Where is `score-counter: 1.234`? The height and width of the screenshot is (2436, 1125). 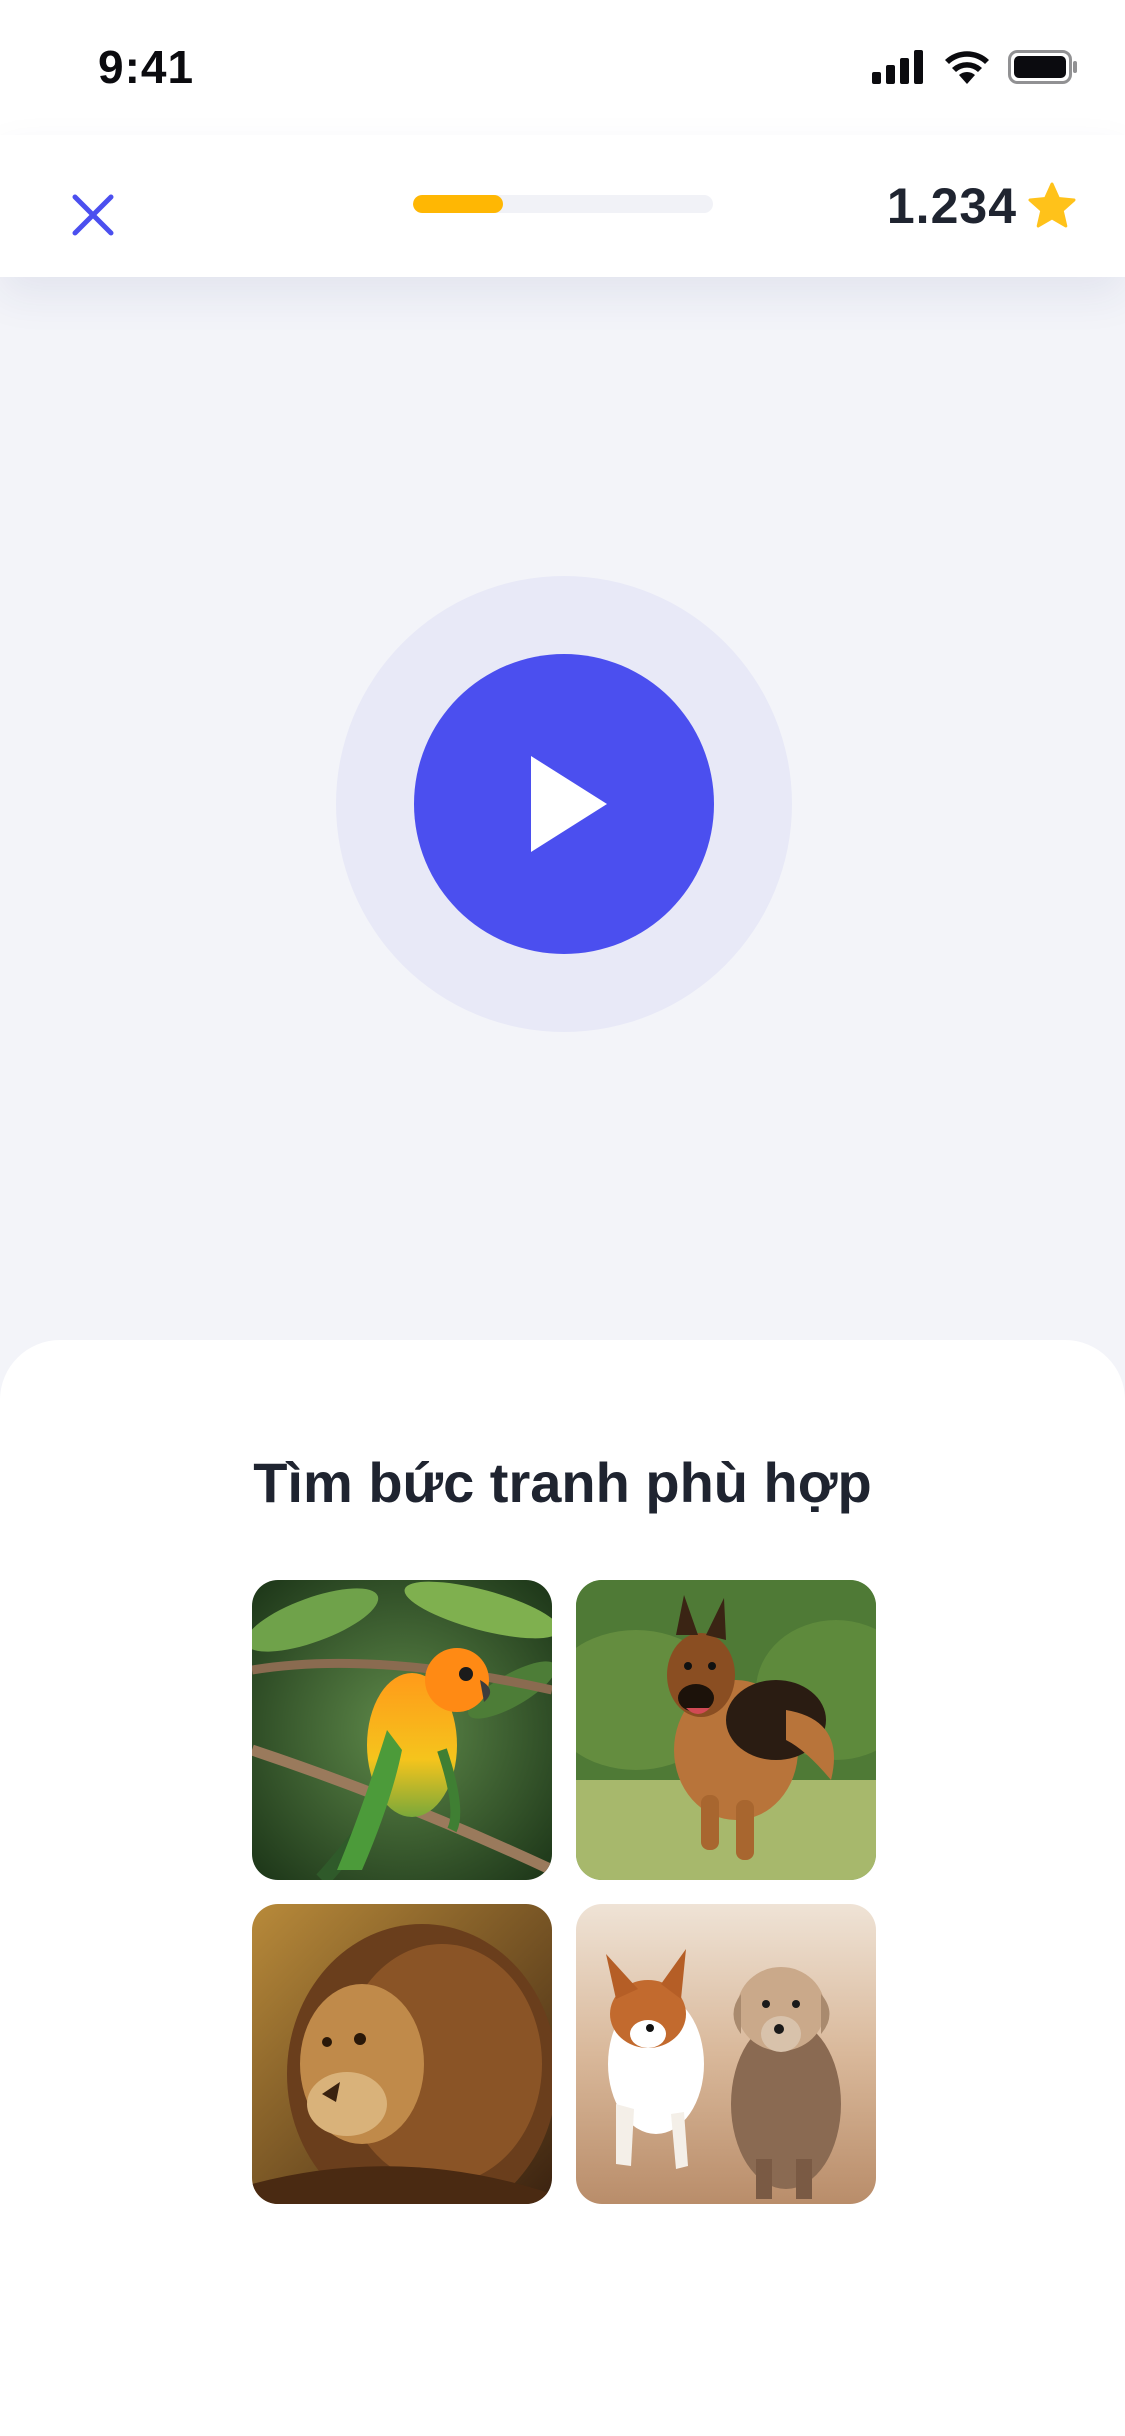
score-counter: 1.234 is located at coordinates (982, 206).